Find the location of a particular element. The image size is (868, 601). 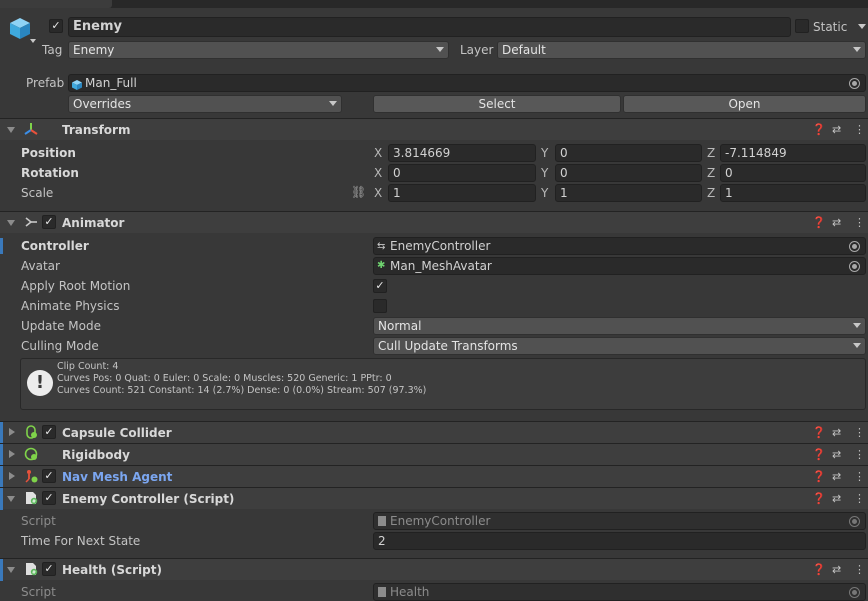

position-axis-x: X is located at coordinates (378, 153).